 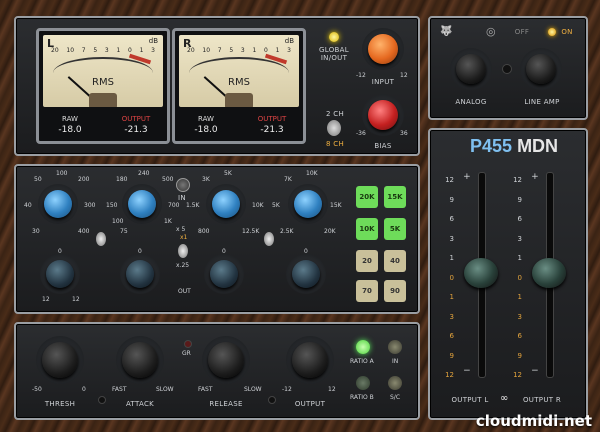 I want to click on ratio-b-led, so click(x=363, y=383).